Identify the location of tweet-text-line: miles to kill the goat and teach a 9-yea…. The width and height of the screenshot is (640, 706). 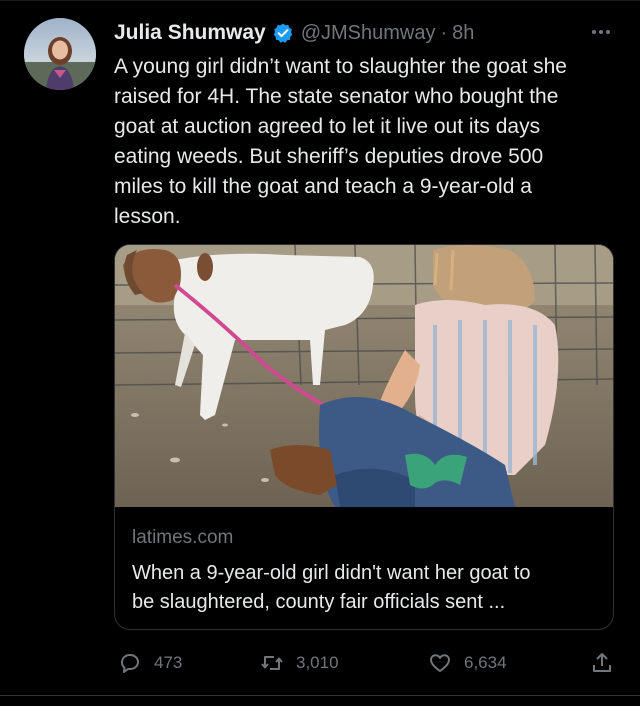
(323, 186).